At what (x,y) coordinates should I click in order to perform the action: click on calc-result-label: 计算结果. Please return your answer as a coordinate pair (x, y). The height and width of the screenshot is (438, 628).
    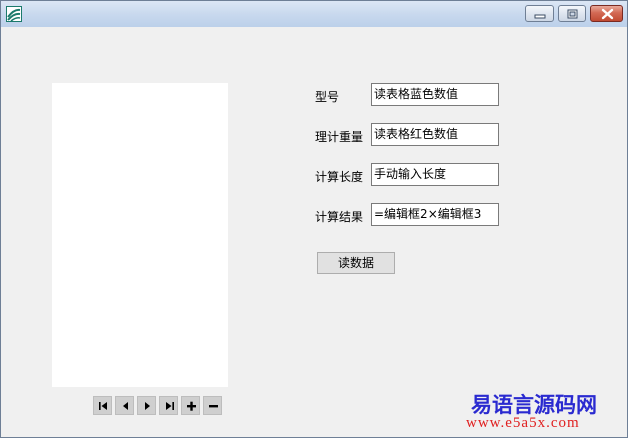
    Looking at the image, I should click on (339, 217).